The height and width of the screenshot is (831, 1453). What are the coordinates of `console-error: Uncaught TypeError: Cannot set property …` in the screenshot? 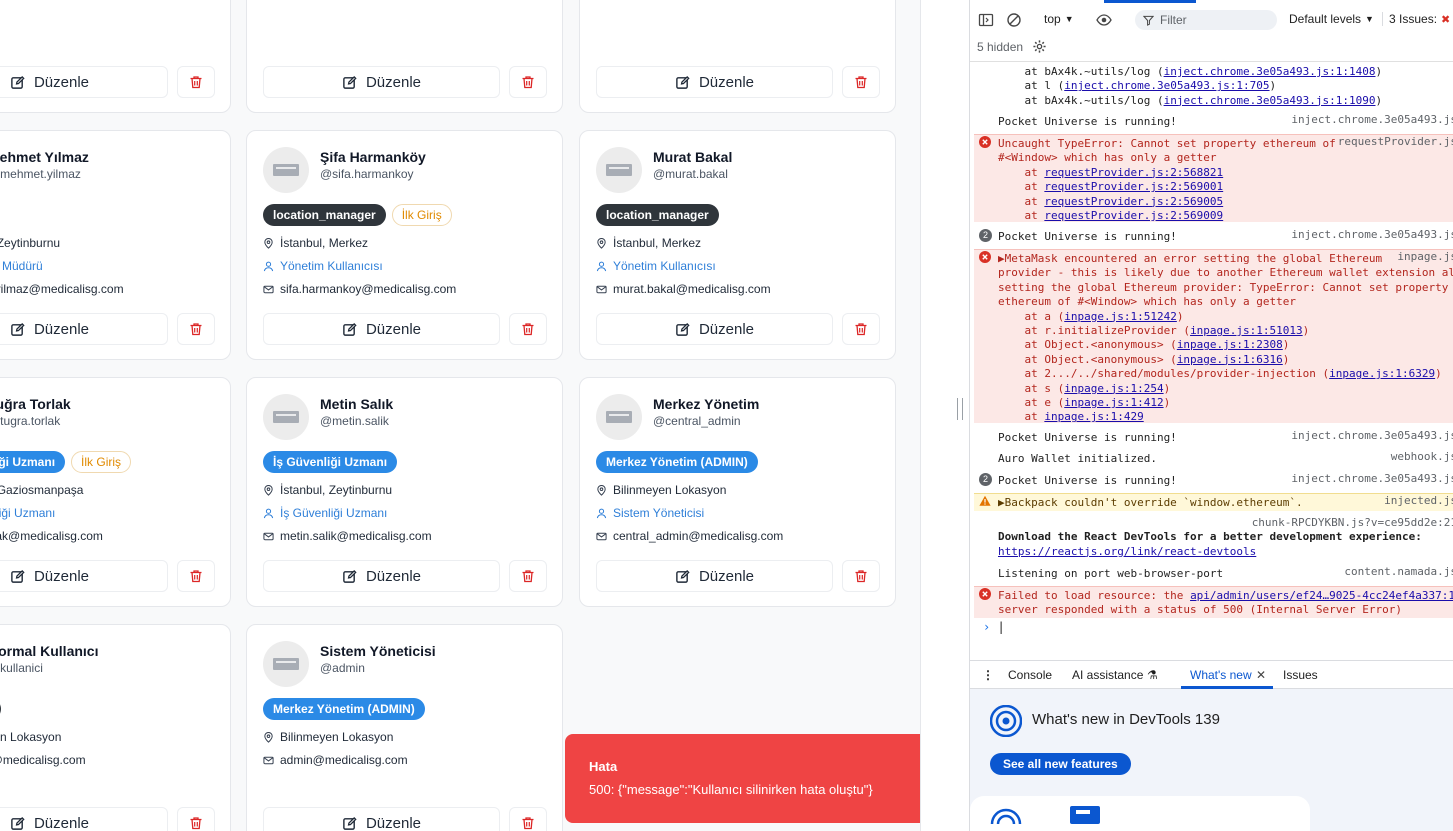 It's located at (1213, 178).